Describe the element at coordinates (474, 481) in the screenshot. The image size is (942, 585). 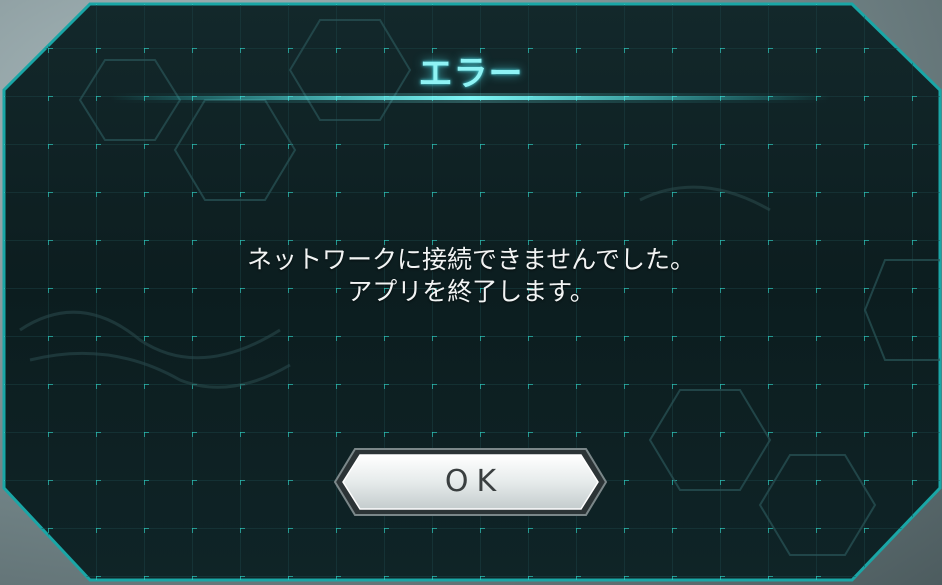
I see `ok-button-label: OK` at that location.